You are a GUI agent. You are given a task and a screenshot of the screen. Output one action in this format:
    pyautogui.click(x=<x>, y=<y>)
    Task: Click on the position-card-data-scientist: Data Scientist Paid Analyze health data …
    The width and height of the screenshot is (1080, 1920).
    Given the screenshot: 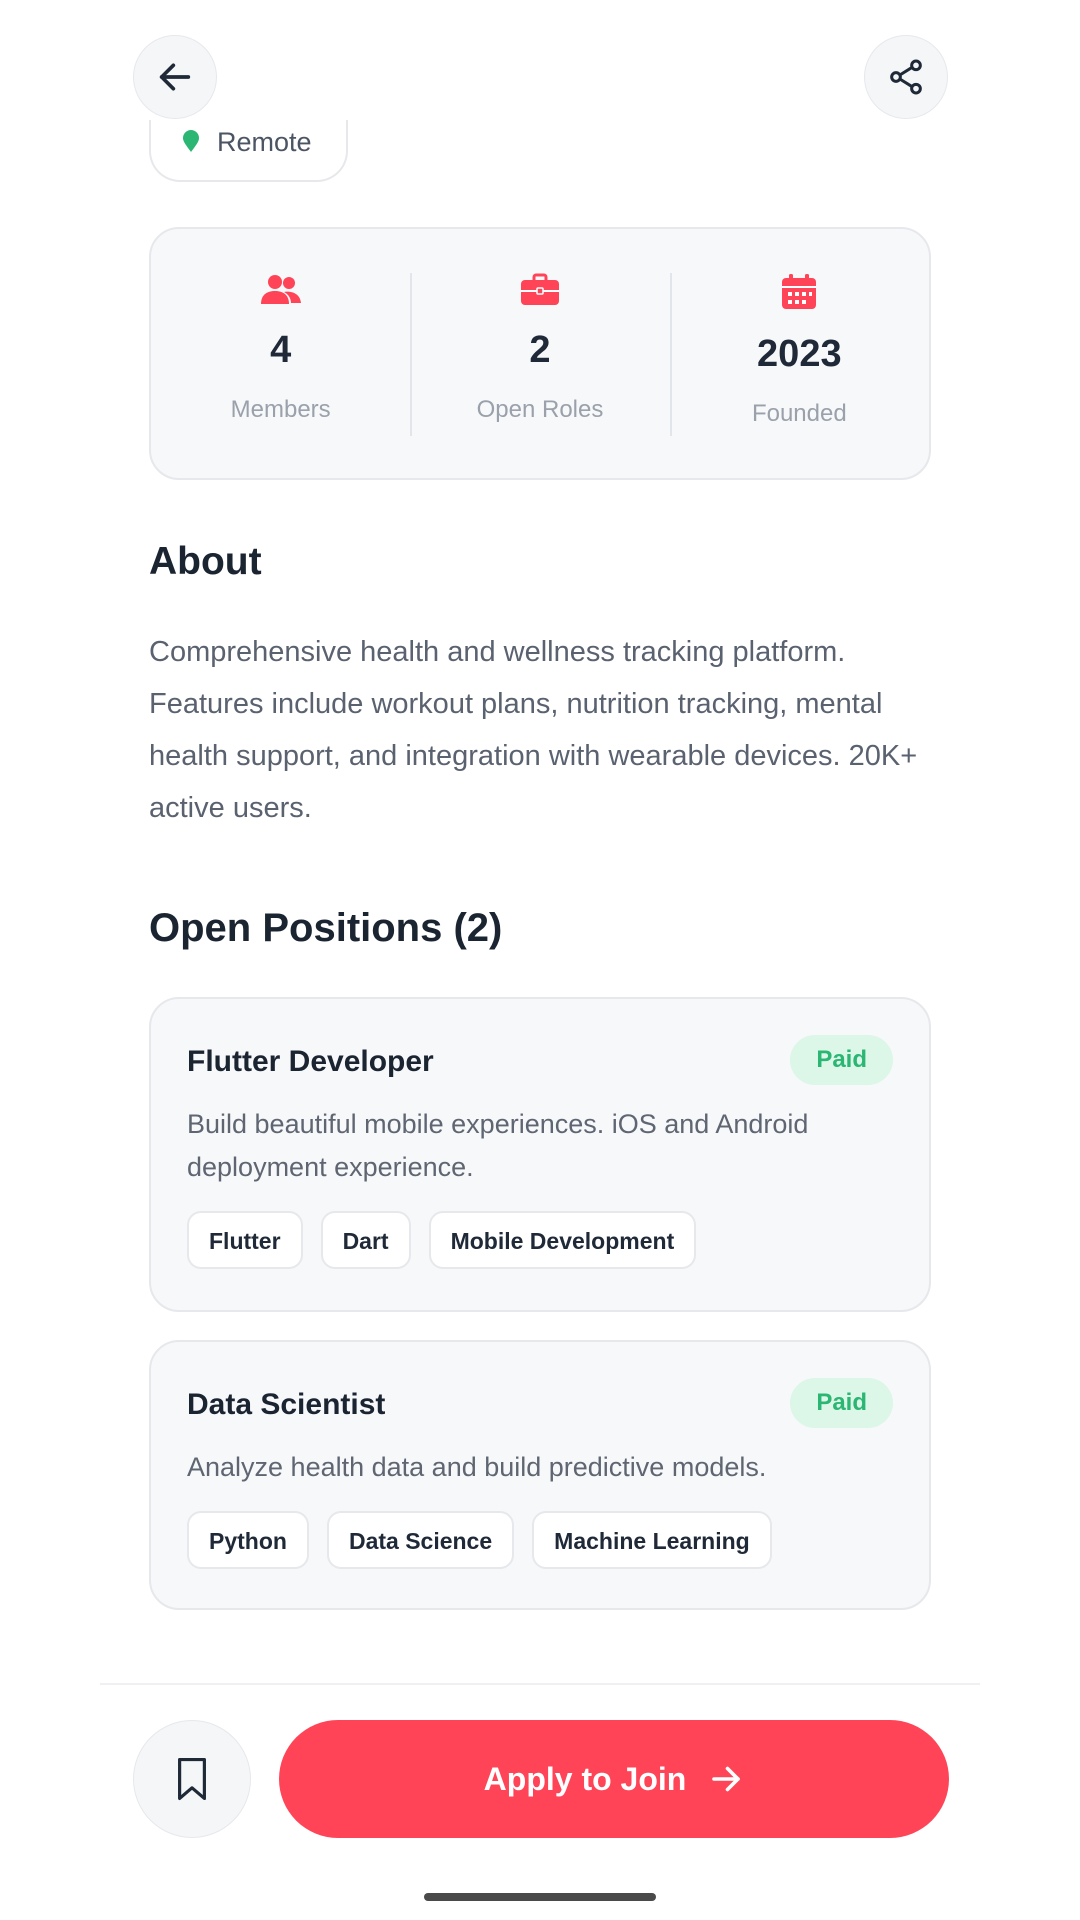 What is the action you would take?
    pyautogui.click(x=540, y=1475)
    